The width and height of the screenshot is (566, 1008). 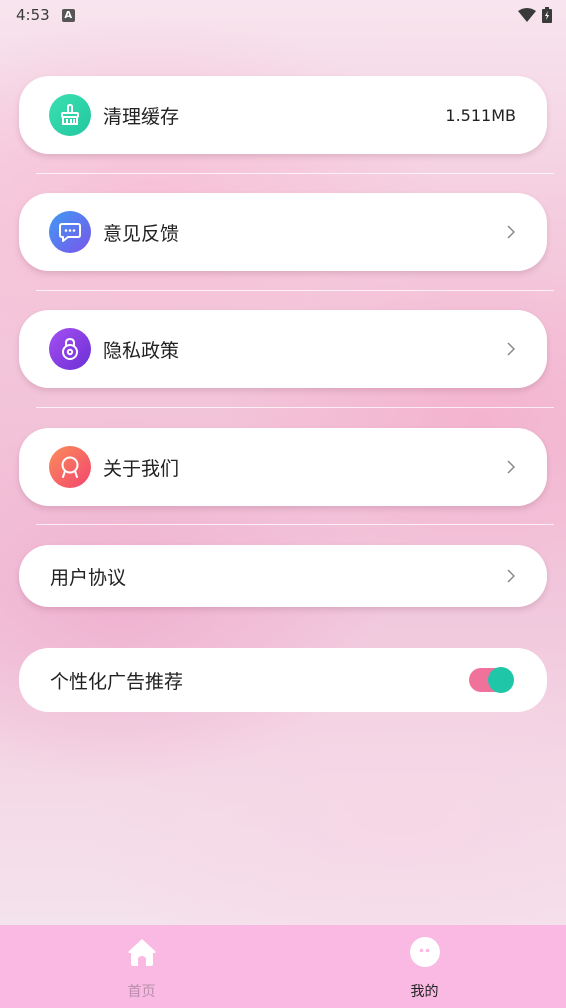 I want to click on user-agreement-row: 用户协议, so click(x=283, y=576).